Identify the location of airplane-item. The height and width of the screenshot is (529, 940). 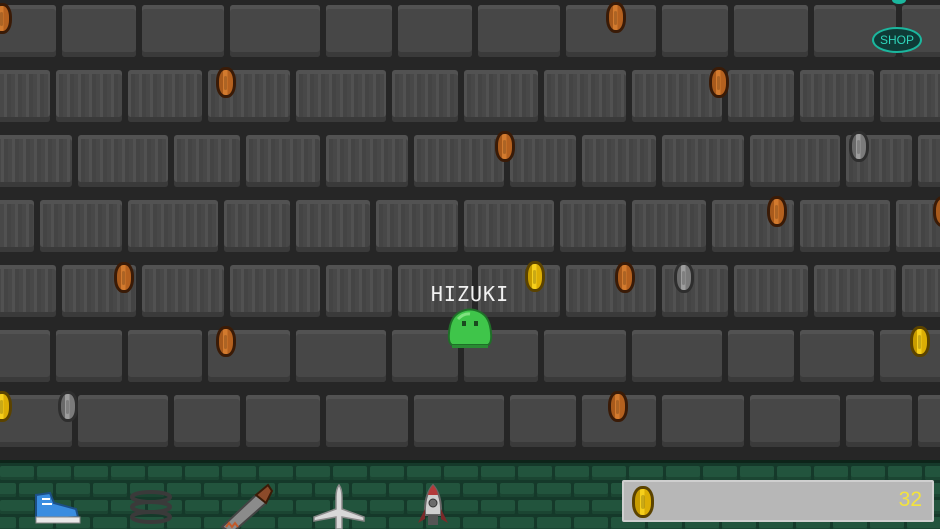
(339, 506).